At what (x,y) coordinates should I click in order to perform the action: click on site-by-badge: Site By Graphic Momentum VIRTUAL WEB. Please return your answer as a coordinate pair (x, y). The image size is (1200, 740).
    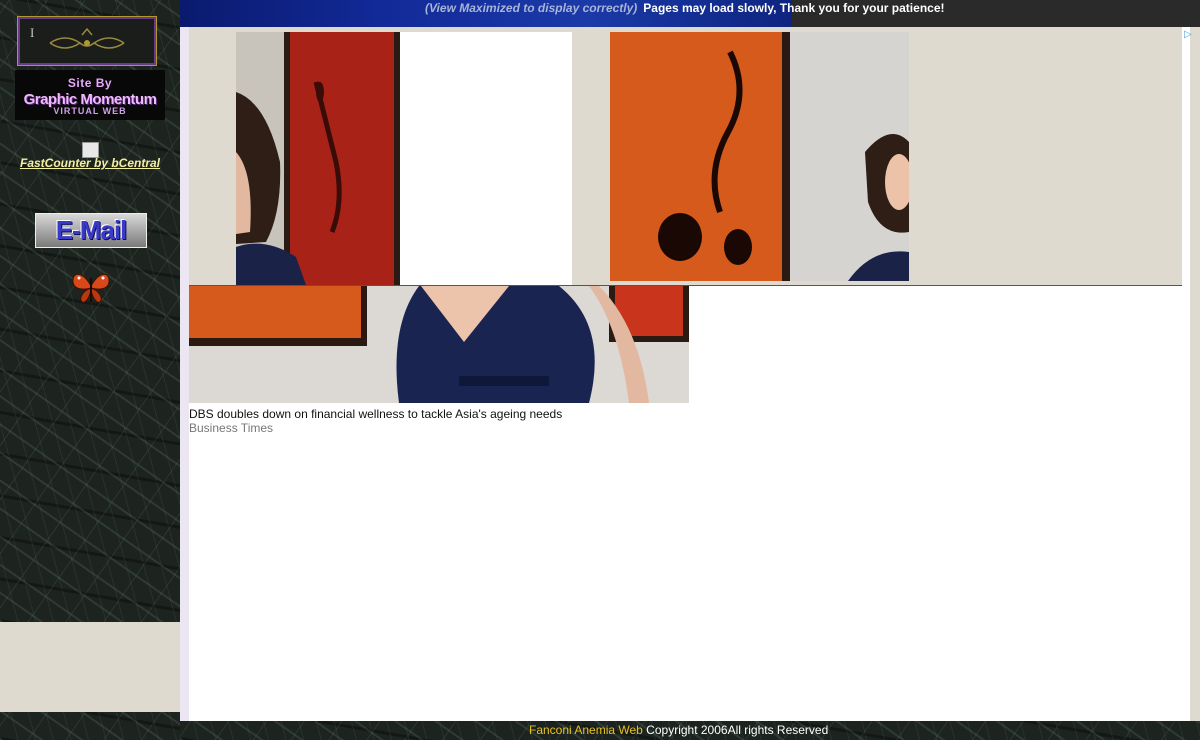
    Looking at the image, I should click on (90, 95).